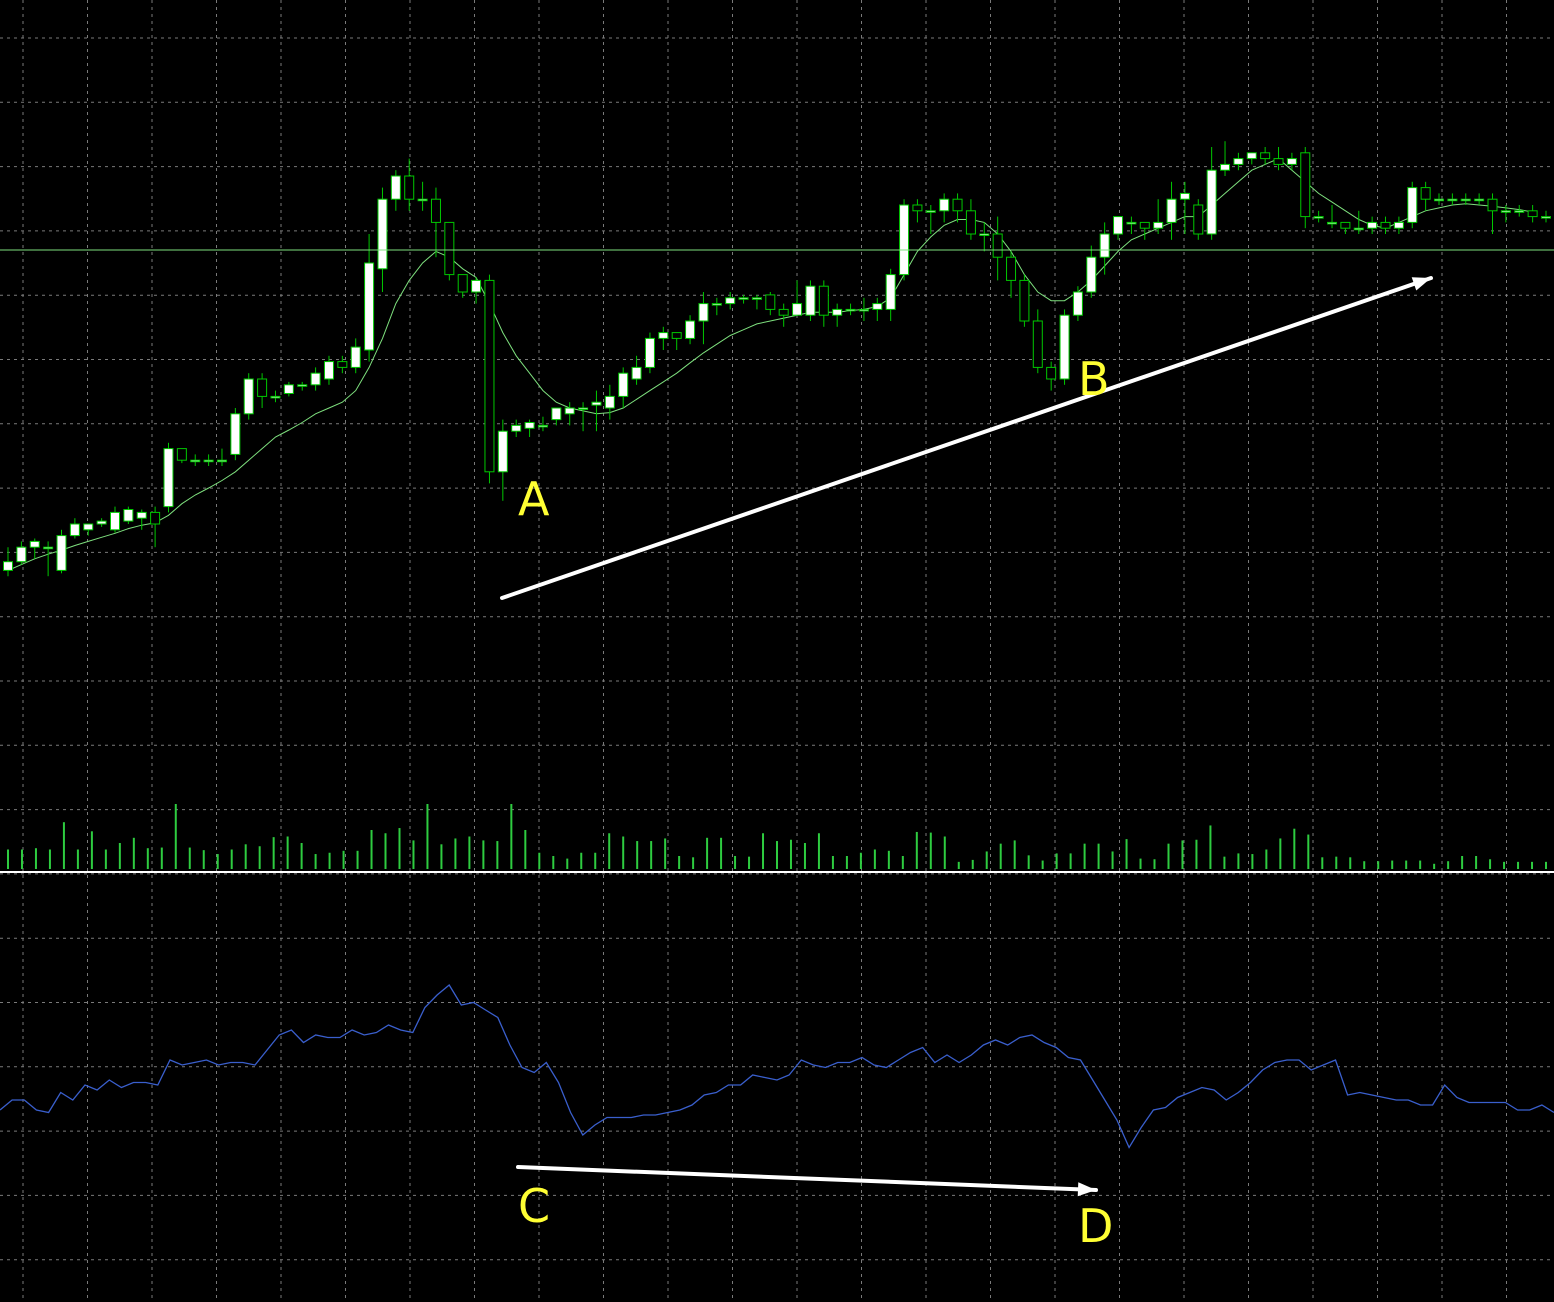 The image size is (1554, 1302). What do you see at coordinates (1095, 1226) in the screenshot?
I see `annotation-label-d: D` at bounding box center [1095, 1226].